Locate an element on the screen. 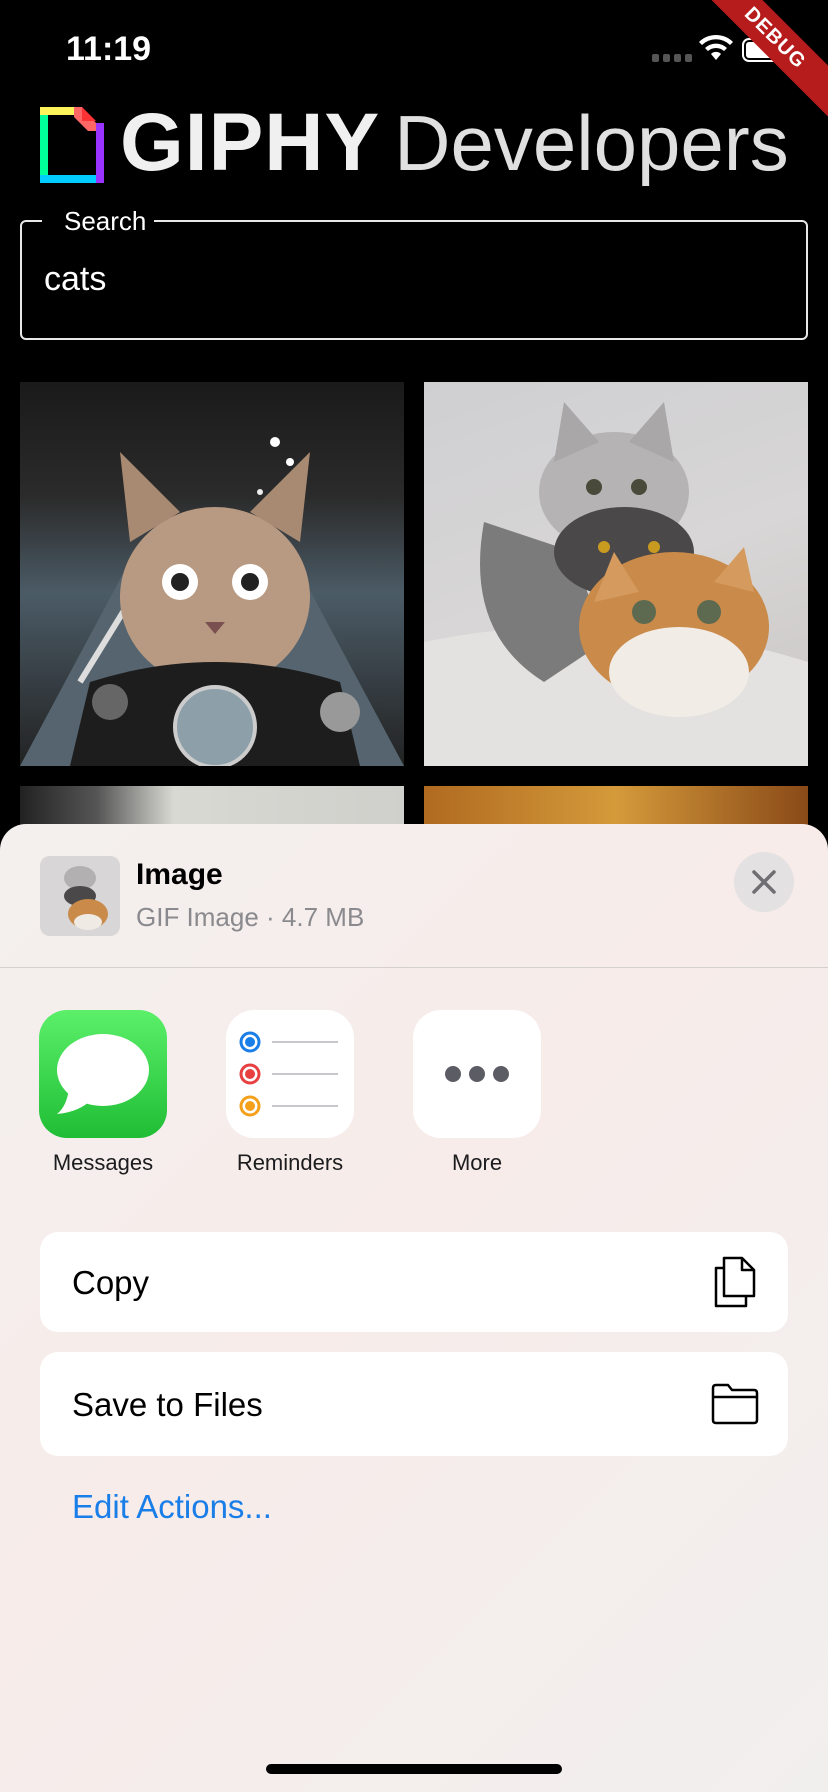  image-thumbnail is located at coordinates (80, 896).